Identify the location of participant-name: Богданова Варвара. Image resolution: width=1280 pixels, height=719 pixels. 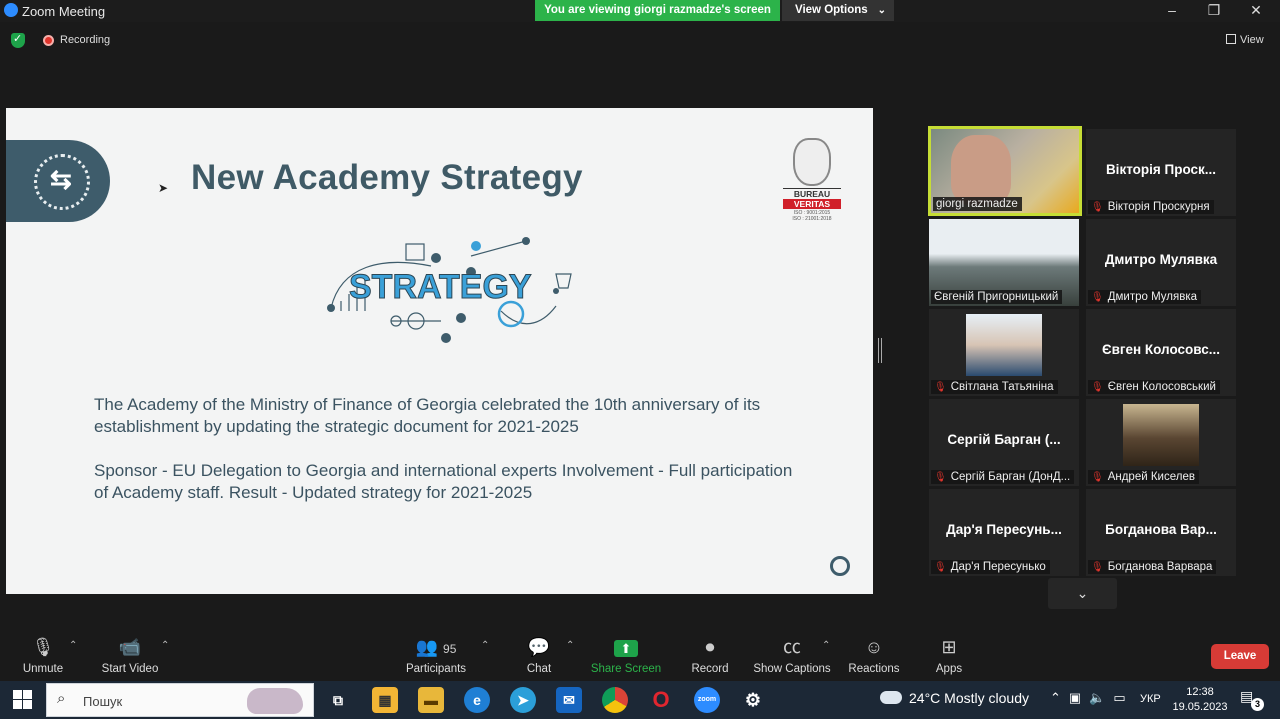
(1160, 567).